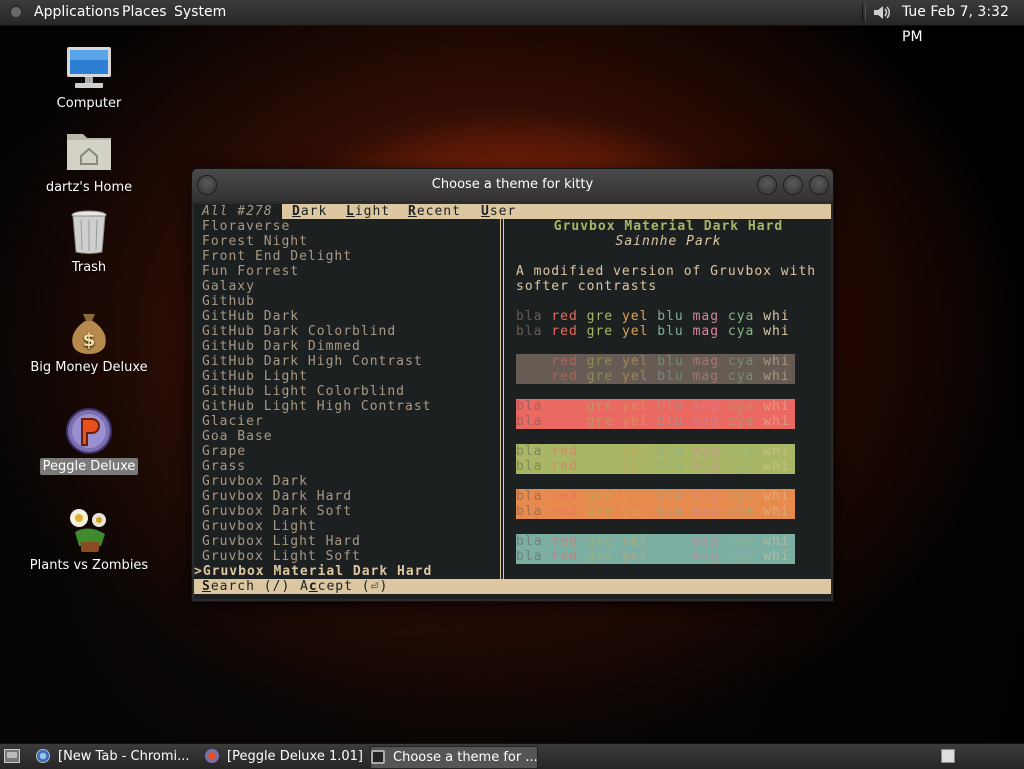 The height and width of the screenshot is (769, 1024). I want to click on desktop-icon-label: Plants vs Zombies, so click(89, 565).